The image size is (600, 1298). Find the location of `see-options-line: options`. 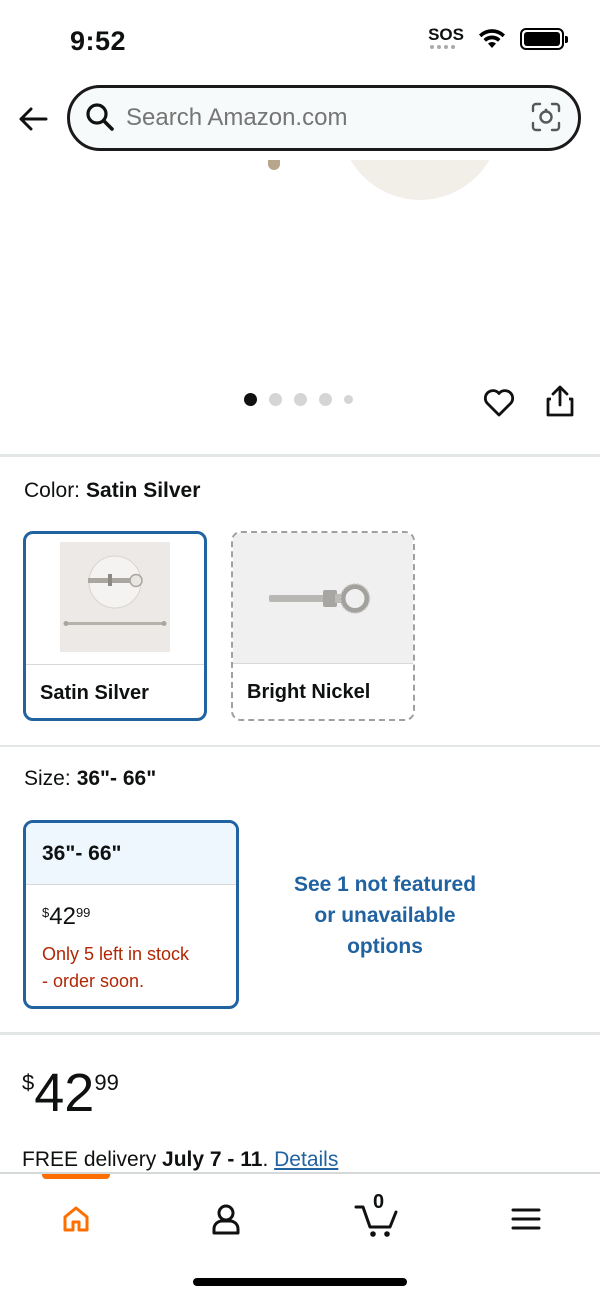

see-options-line: options is located at coordinates (385, 946).